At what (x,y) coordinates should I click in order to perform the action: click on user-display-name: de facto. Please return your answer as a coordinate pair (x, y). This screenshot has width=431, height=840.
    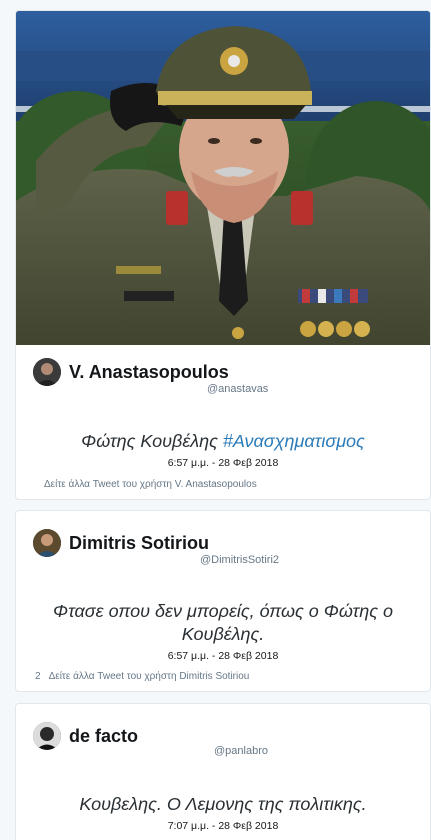
    Looking at the image, I should click on (103, 736).